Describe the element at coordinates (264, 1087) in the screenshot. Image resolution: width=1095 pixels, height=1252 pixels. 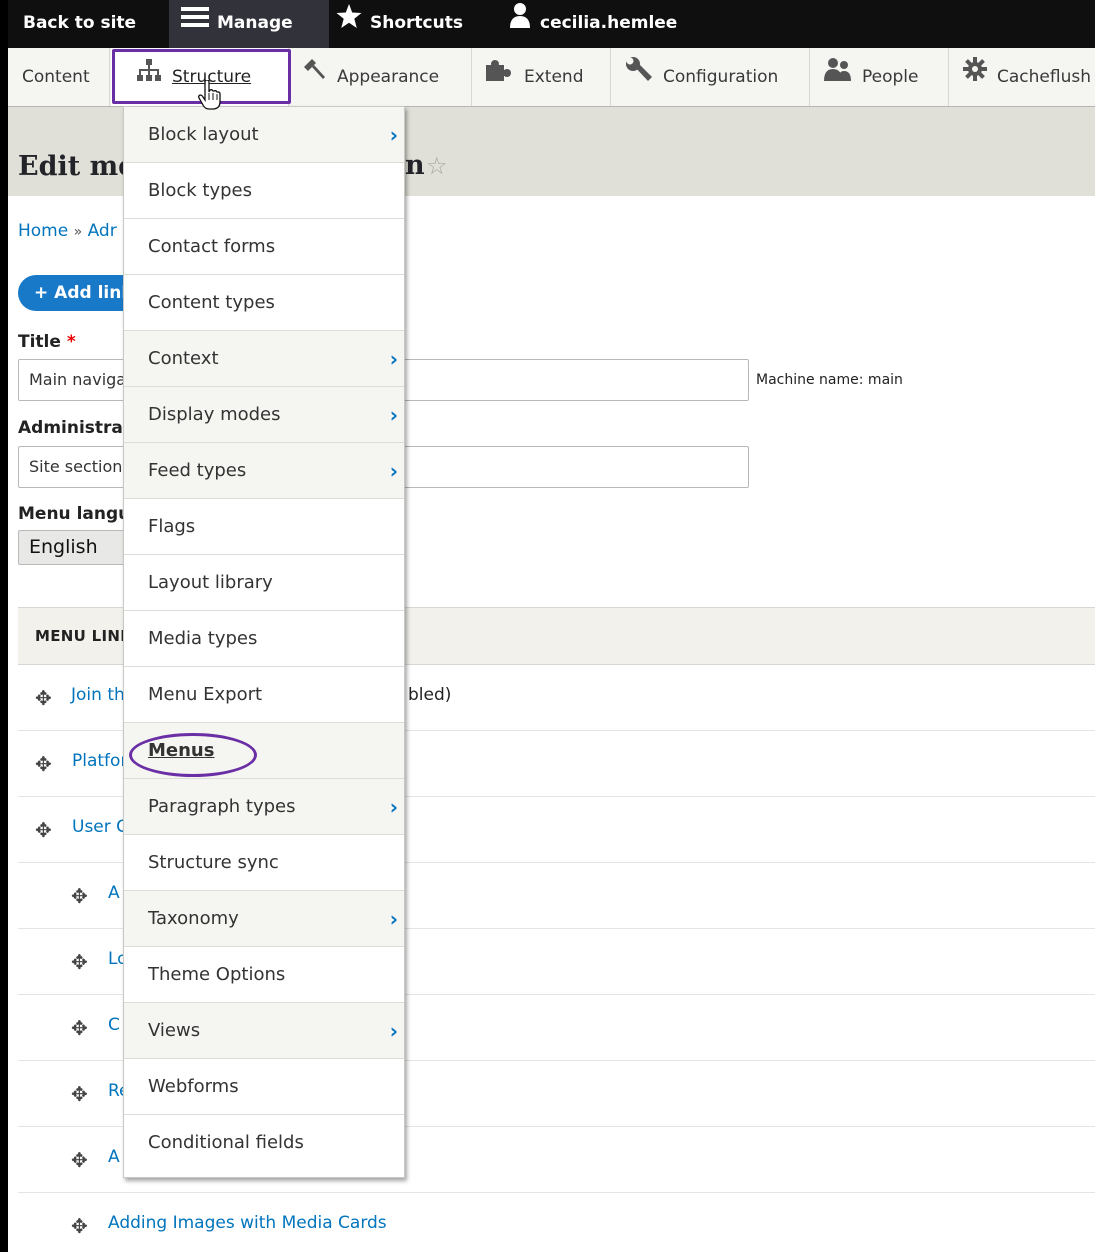
I see `menu-item-webforms: Webforms` at that location.